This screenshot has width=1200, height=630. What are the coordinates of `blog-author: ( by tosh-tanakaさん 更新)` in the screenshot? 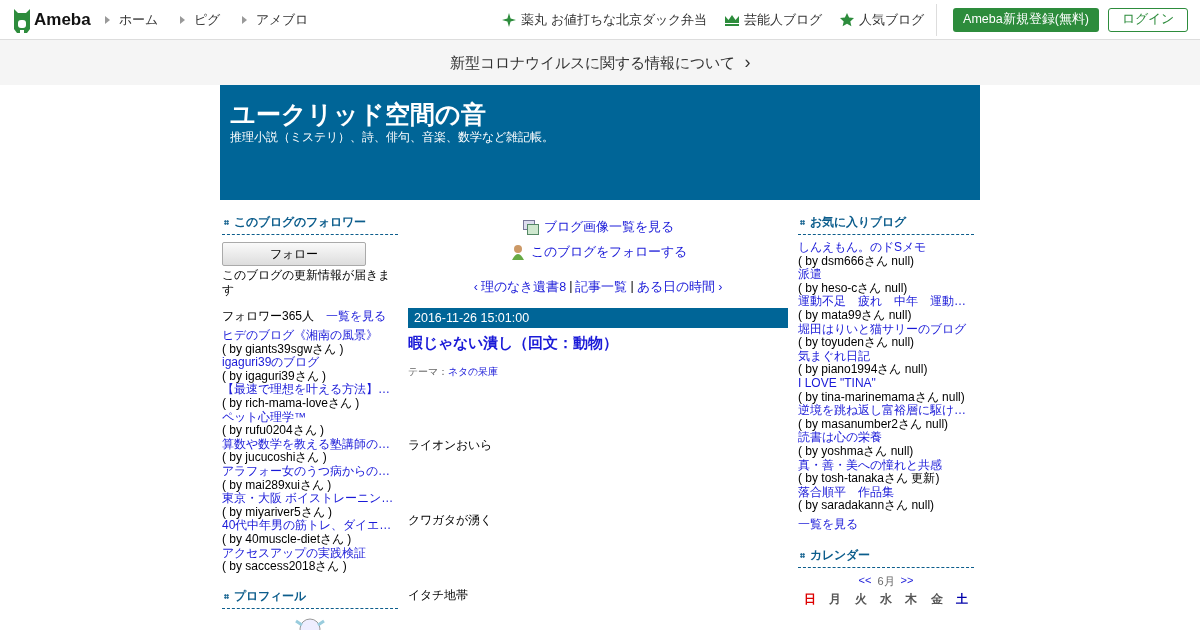 It's located at (869, 479).